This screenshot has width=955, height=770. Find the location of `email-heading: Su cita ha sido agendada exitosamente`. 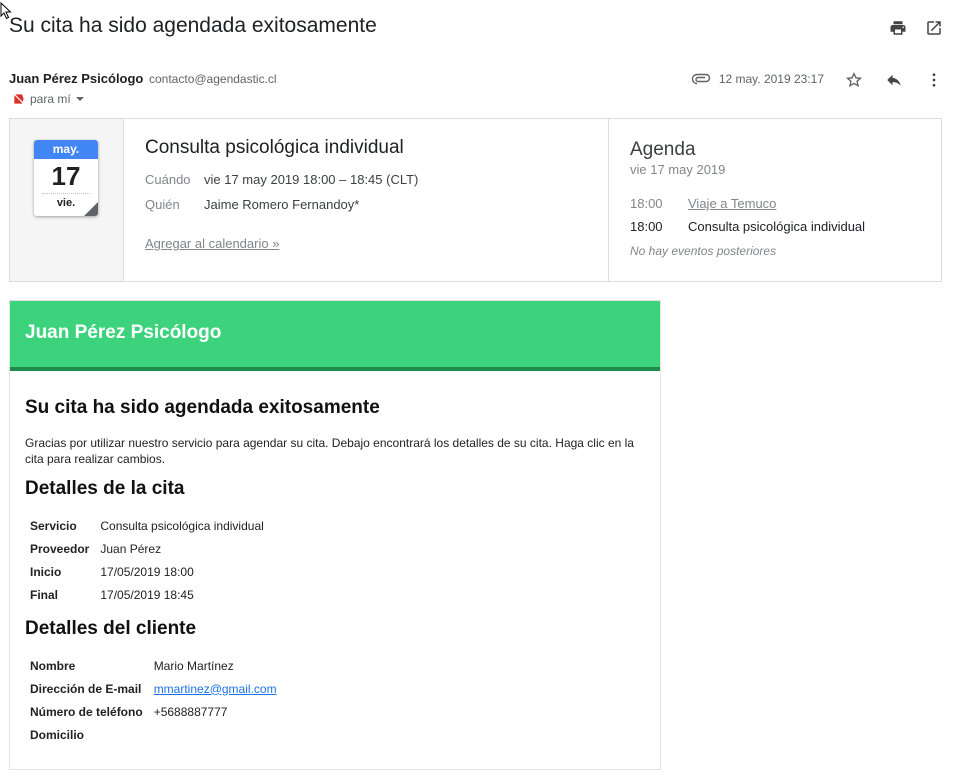

email-heading: Su cita ha sido agendada exitosamente is located at coordinates (202, 407).